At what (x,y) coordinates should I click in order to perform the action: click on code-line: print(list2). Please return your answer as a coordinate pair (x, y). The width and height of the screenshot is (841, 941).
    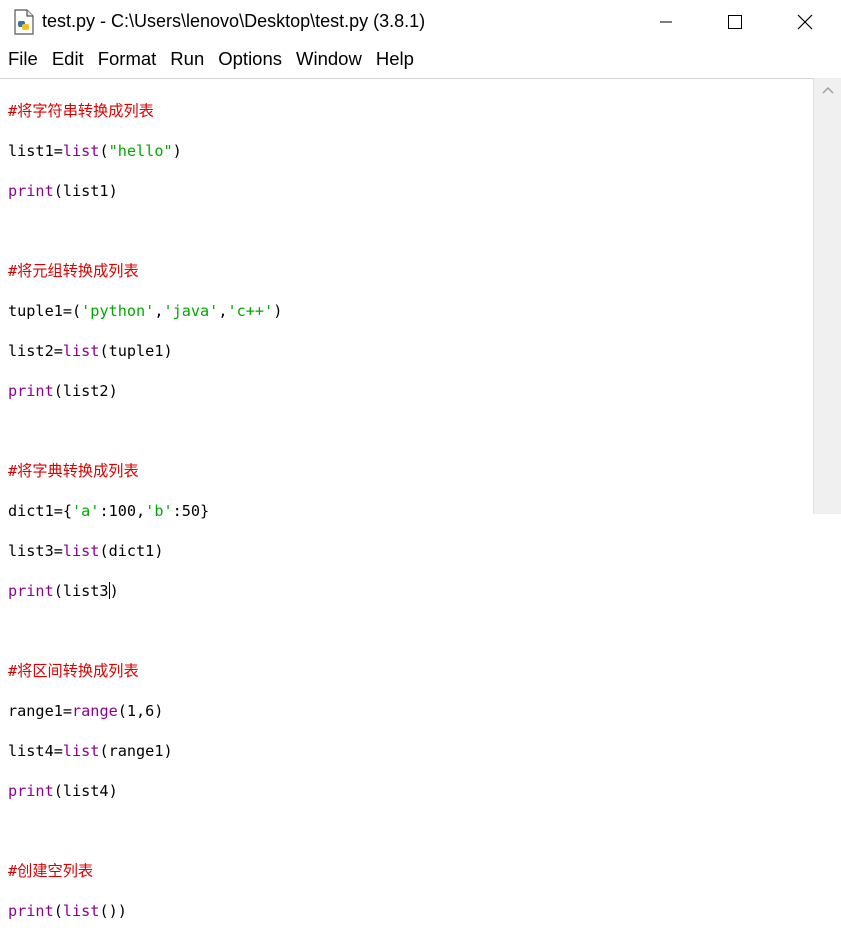
    Looking at the image, I should click on (145, 391).